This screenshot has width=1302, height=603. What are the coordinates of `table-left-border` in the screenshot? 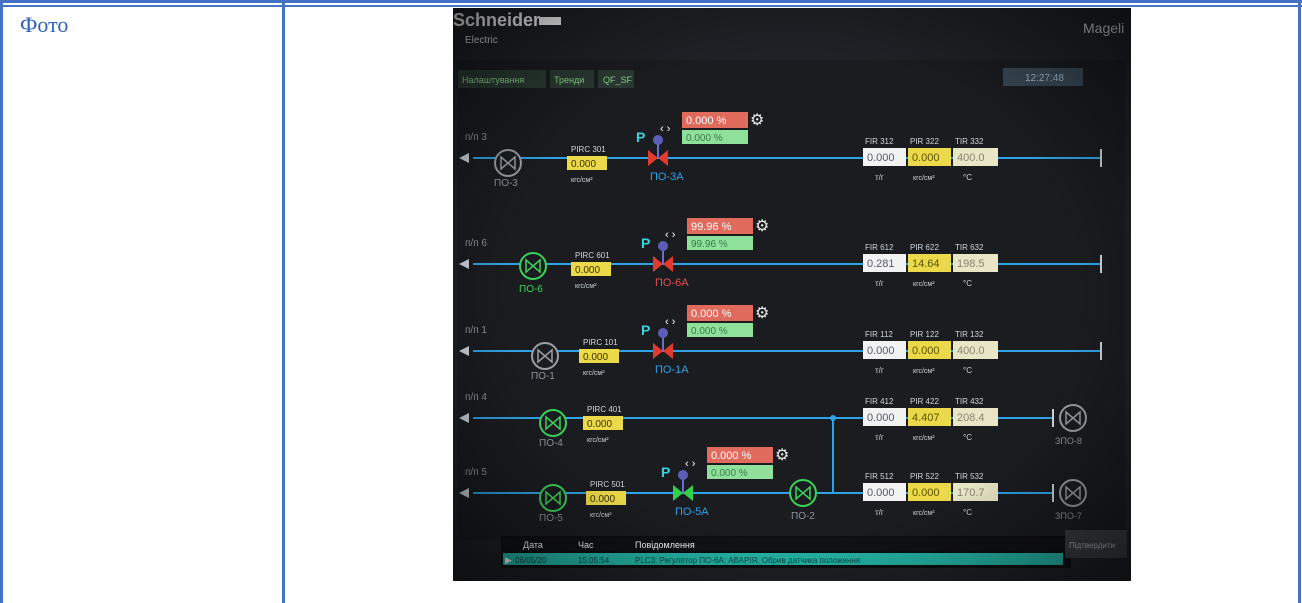 It's located at (1, 301).